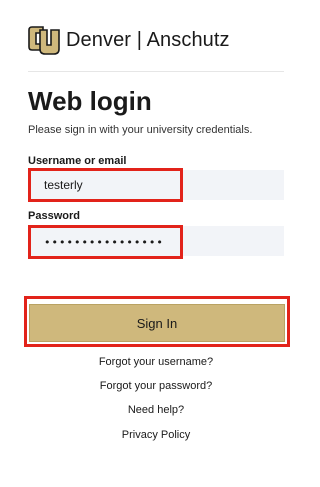 The width and height of the screenshot is (320, 487). What do you see at coordinates (105, 242) in the screenshot?
I see `password-input` at bounding box center [105, 242].